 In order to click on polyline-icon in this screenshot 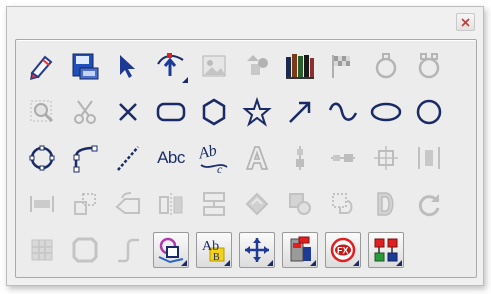, I will do `click(85, 159)`.